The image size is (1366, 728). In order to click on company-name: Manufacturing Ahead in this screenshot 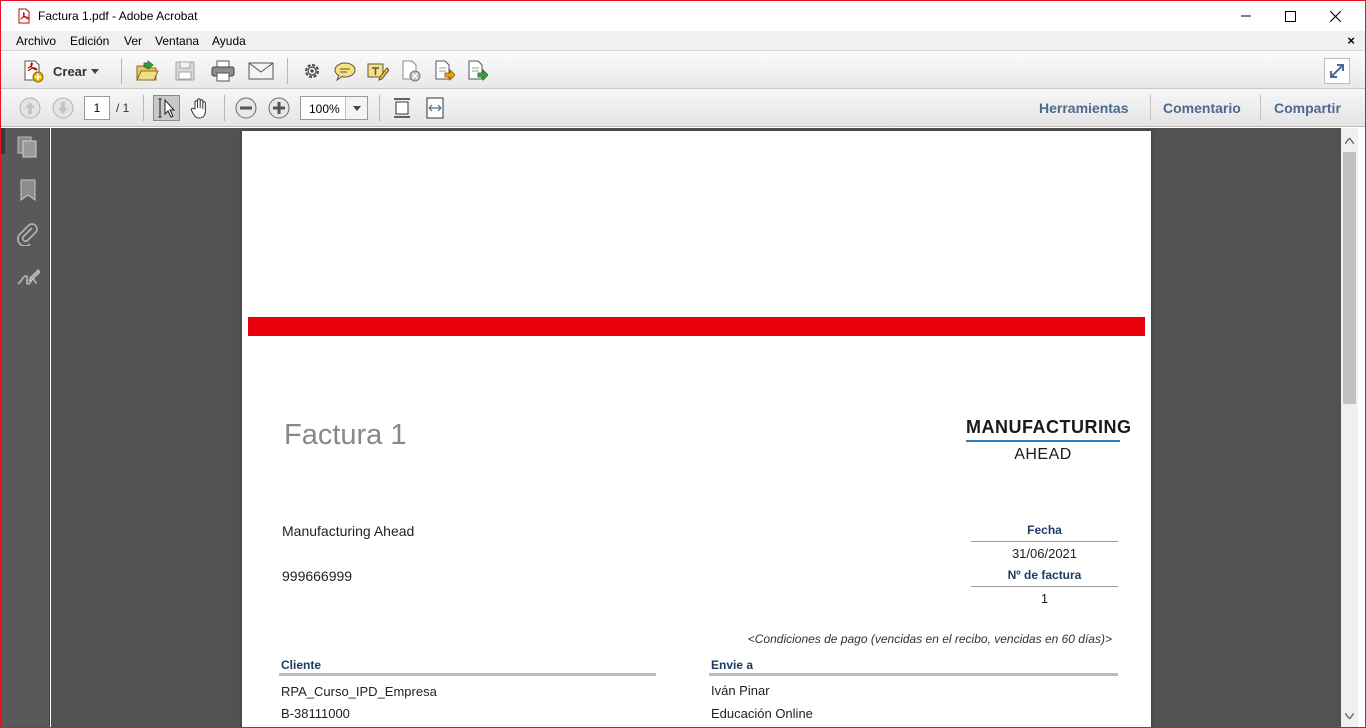, I will do `click(348, 531)`.